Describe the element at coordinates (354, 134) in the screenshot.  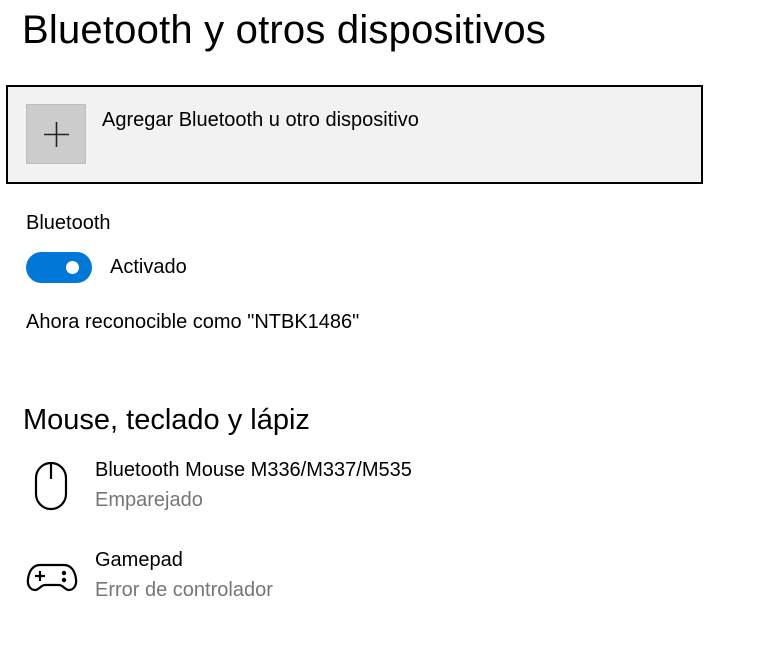
I see `add-device-button: Agregar Bluetooth u otro dispositivo` at that location.